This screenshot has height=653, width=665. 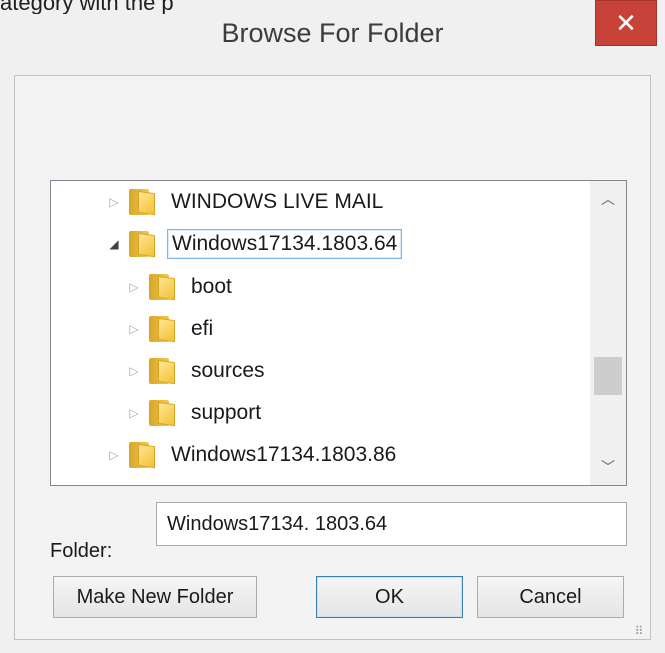 What do you see at coordinates (87, 7) in the screenshot?
I see `background-text-fragment: ategory with the p` at bounding box center [87, 7].